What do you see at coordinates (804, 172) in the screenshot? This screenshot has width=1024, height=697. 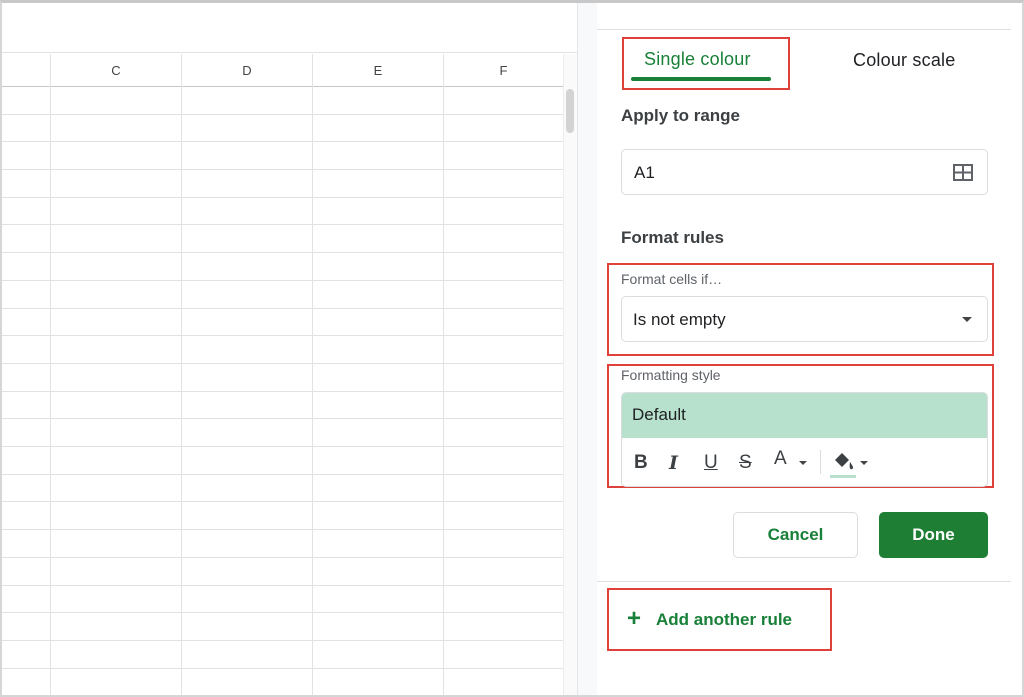 I see `range-input: A1` at bounding box center [804, 172].